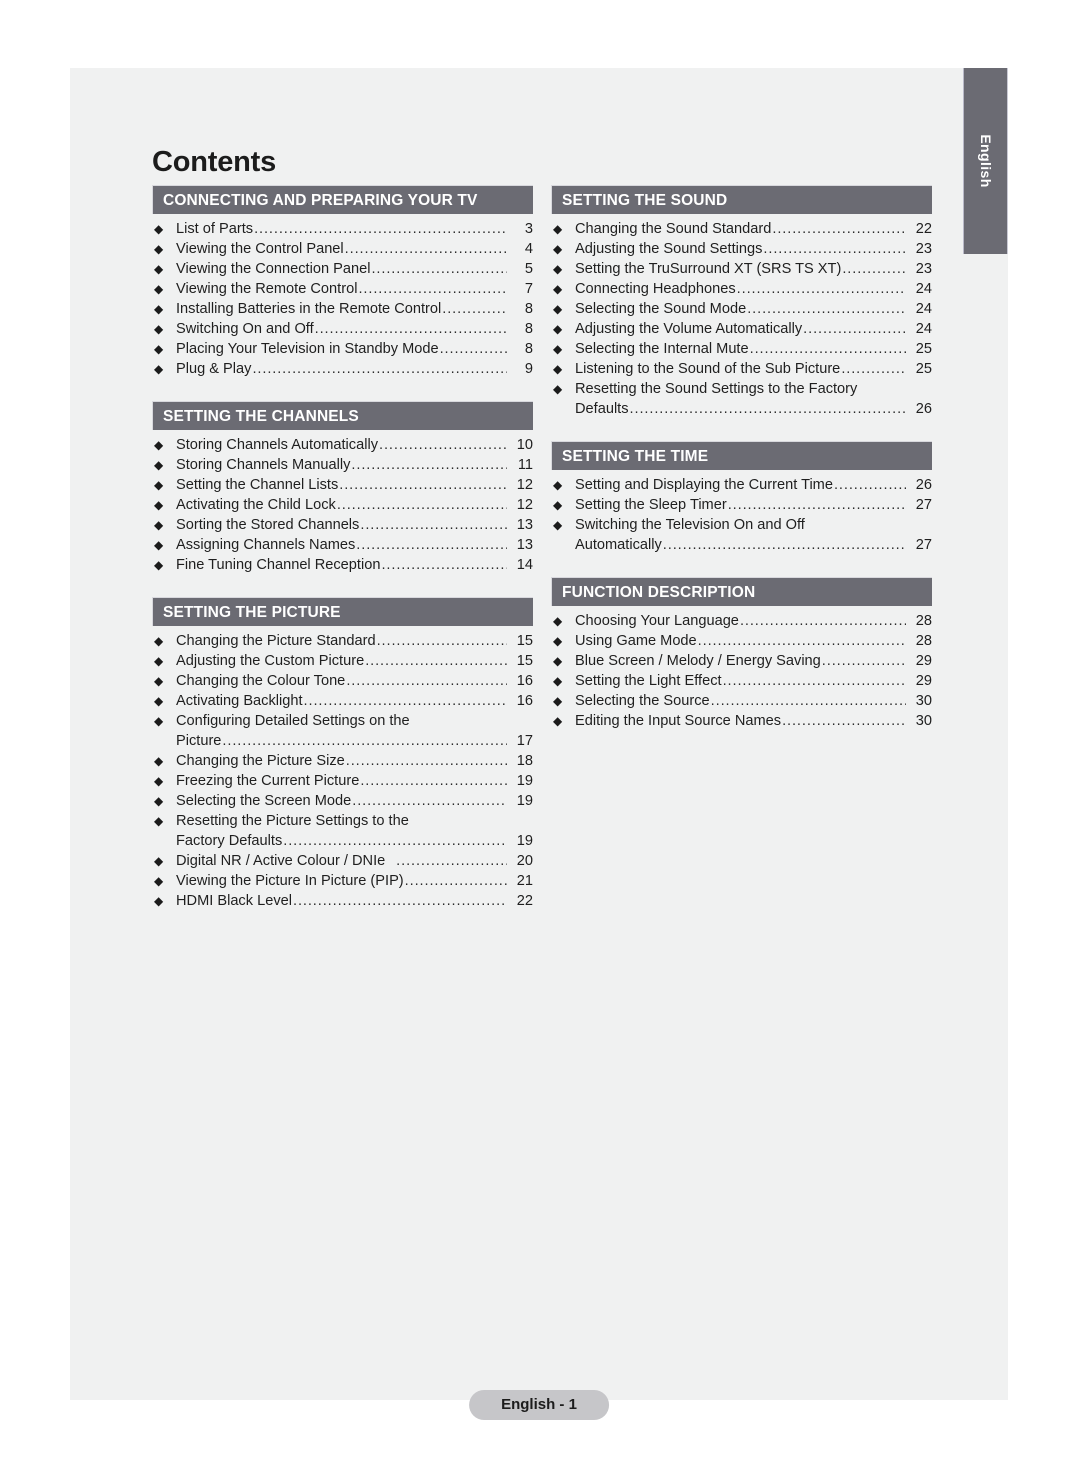  Describe the element at coordinates (753, 289) in the screenshot. I see `toc-entry-line: Connecting Headphones 24` at that location.